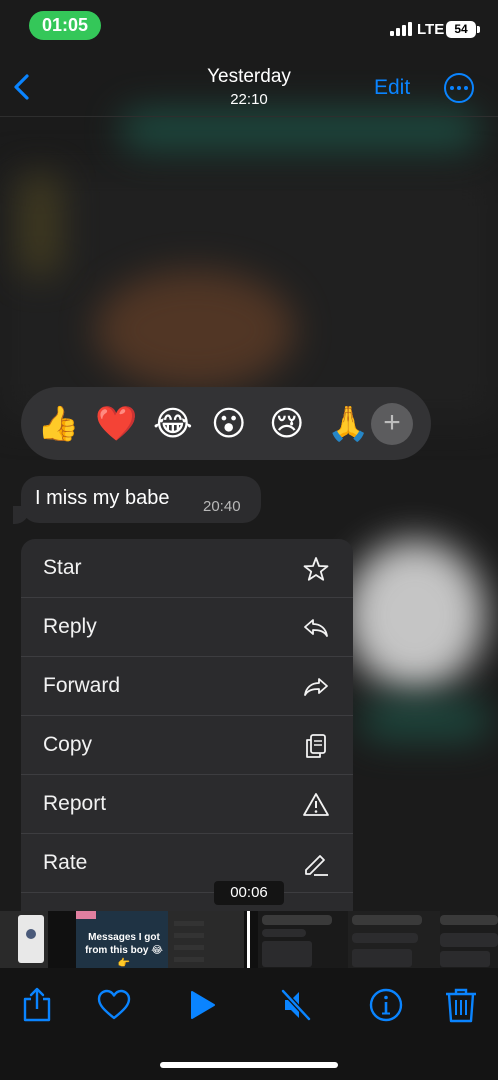  I want to click on menu-item-rate: Rate, so click(187, 863).